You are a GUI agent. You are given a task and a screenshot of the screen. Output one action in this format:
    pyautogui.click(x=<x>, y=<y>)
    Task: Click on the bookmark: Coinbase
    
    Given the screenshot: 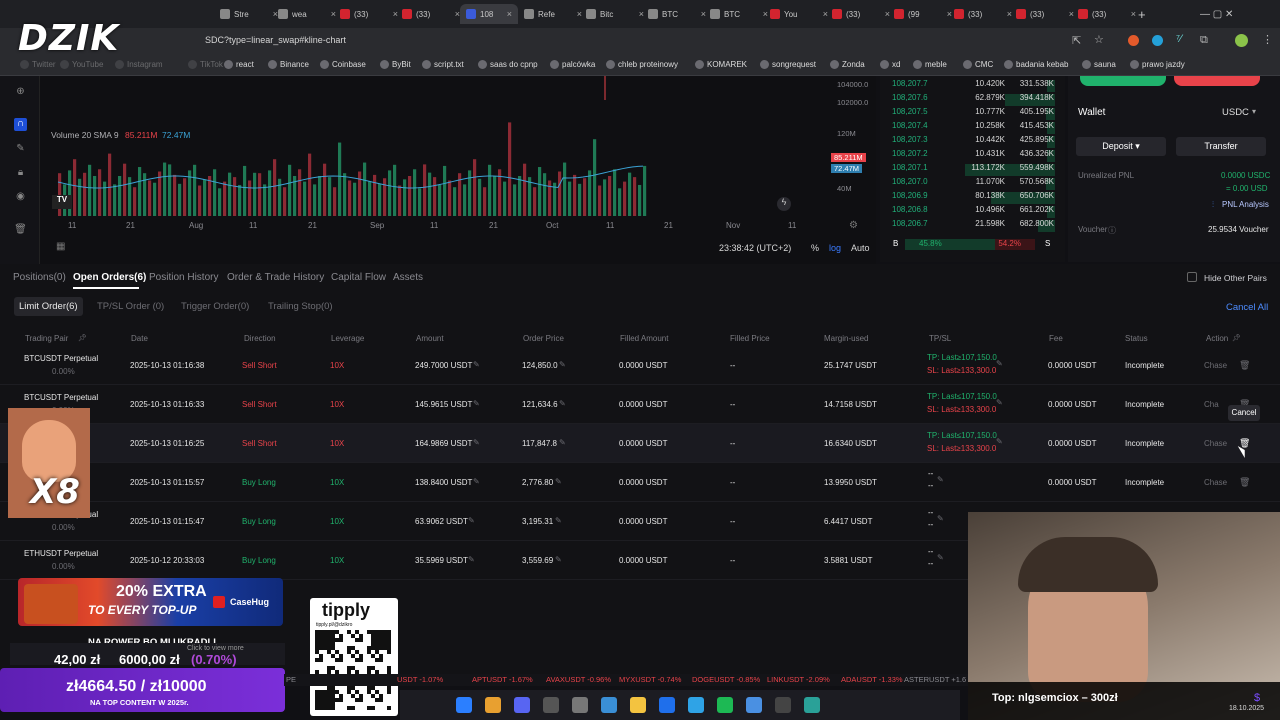 What is the action you would take?
    pyautogui.click(x=343, y=64)
    